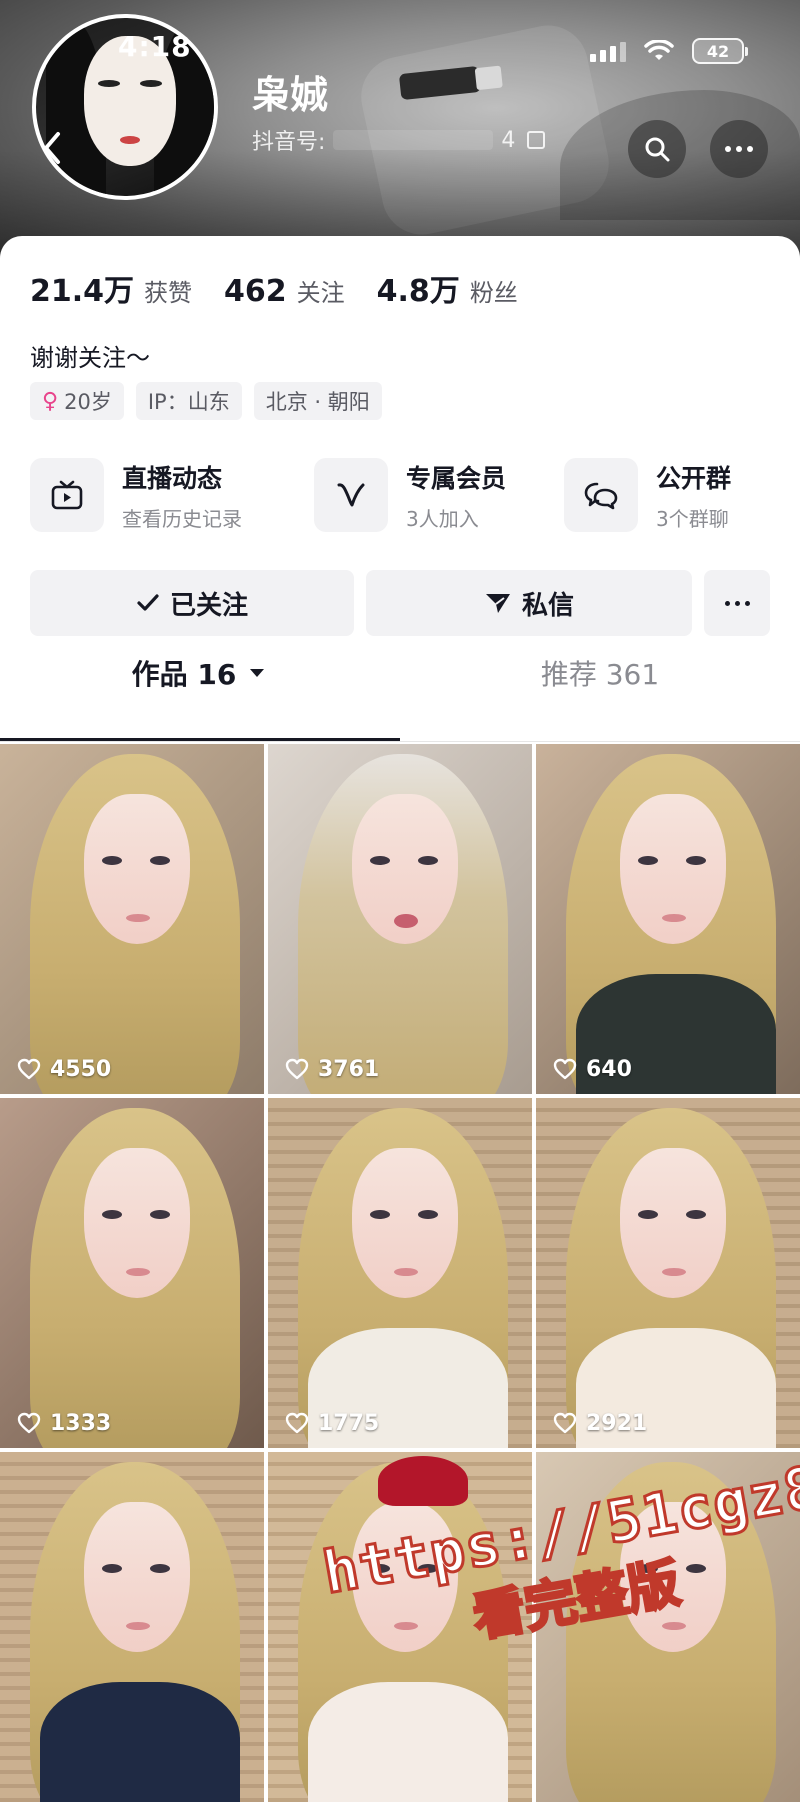  I want to click on send-icon, so click(497, 603).